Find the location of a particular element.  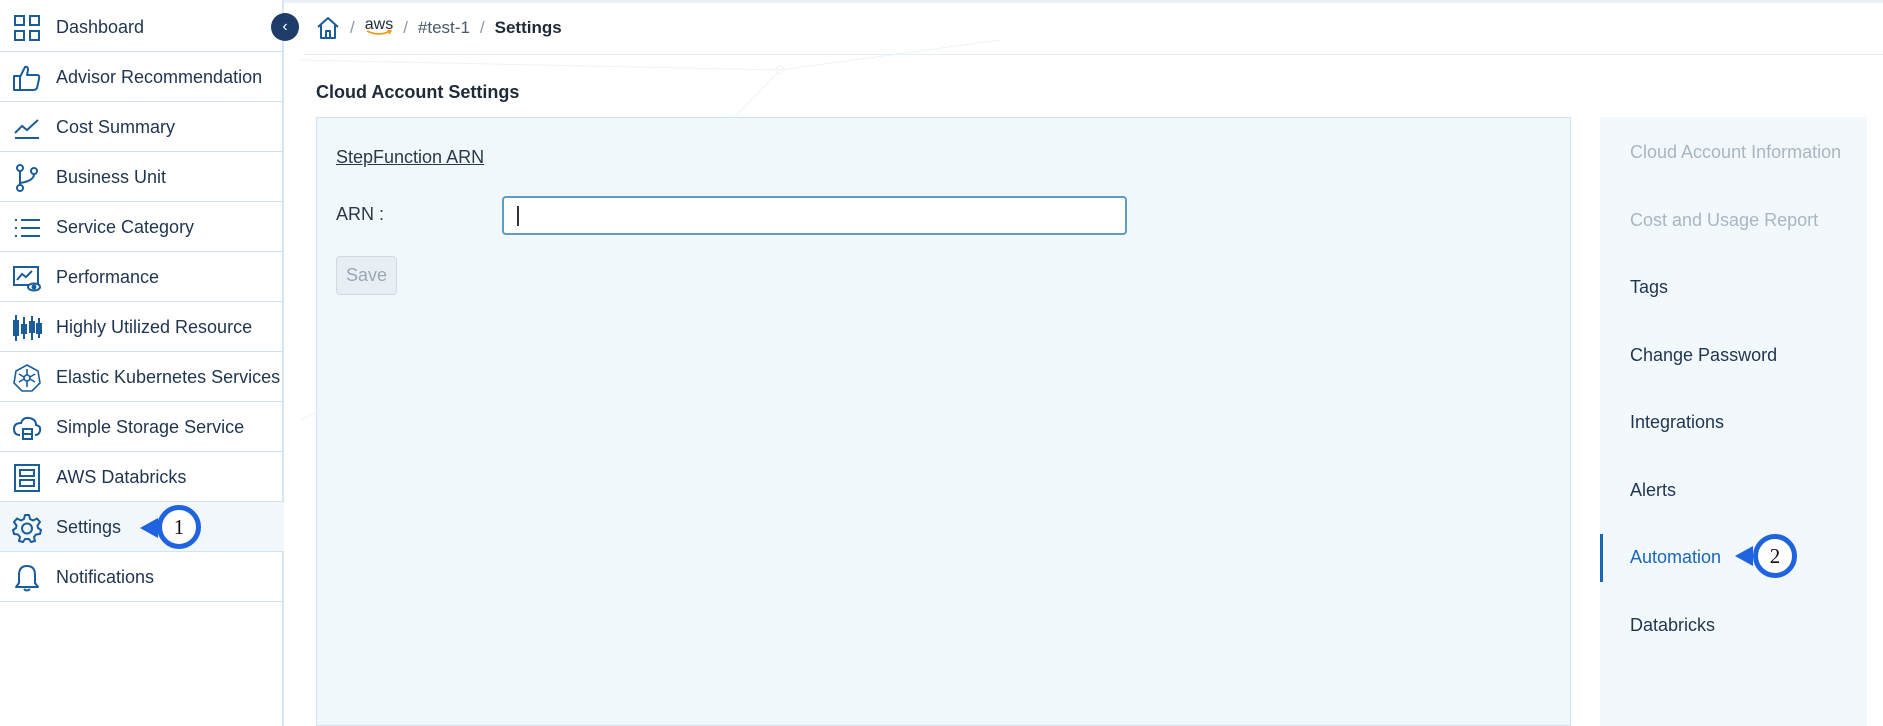

nav-automation: Automation is located at coordinates (1675, 557).